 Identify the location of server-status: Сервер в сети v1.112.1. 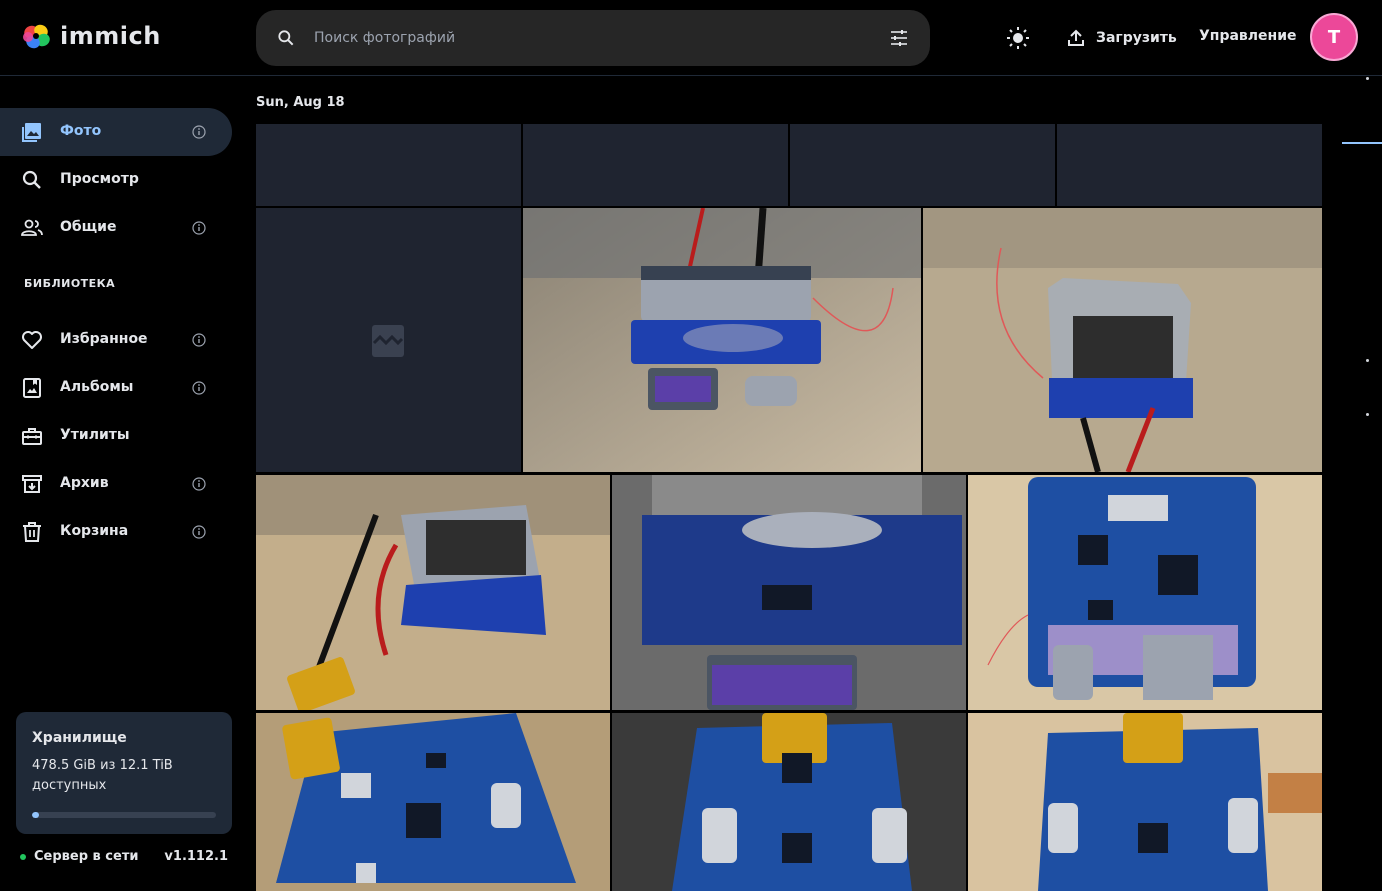
(125, 858).